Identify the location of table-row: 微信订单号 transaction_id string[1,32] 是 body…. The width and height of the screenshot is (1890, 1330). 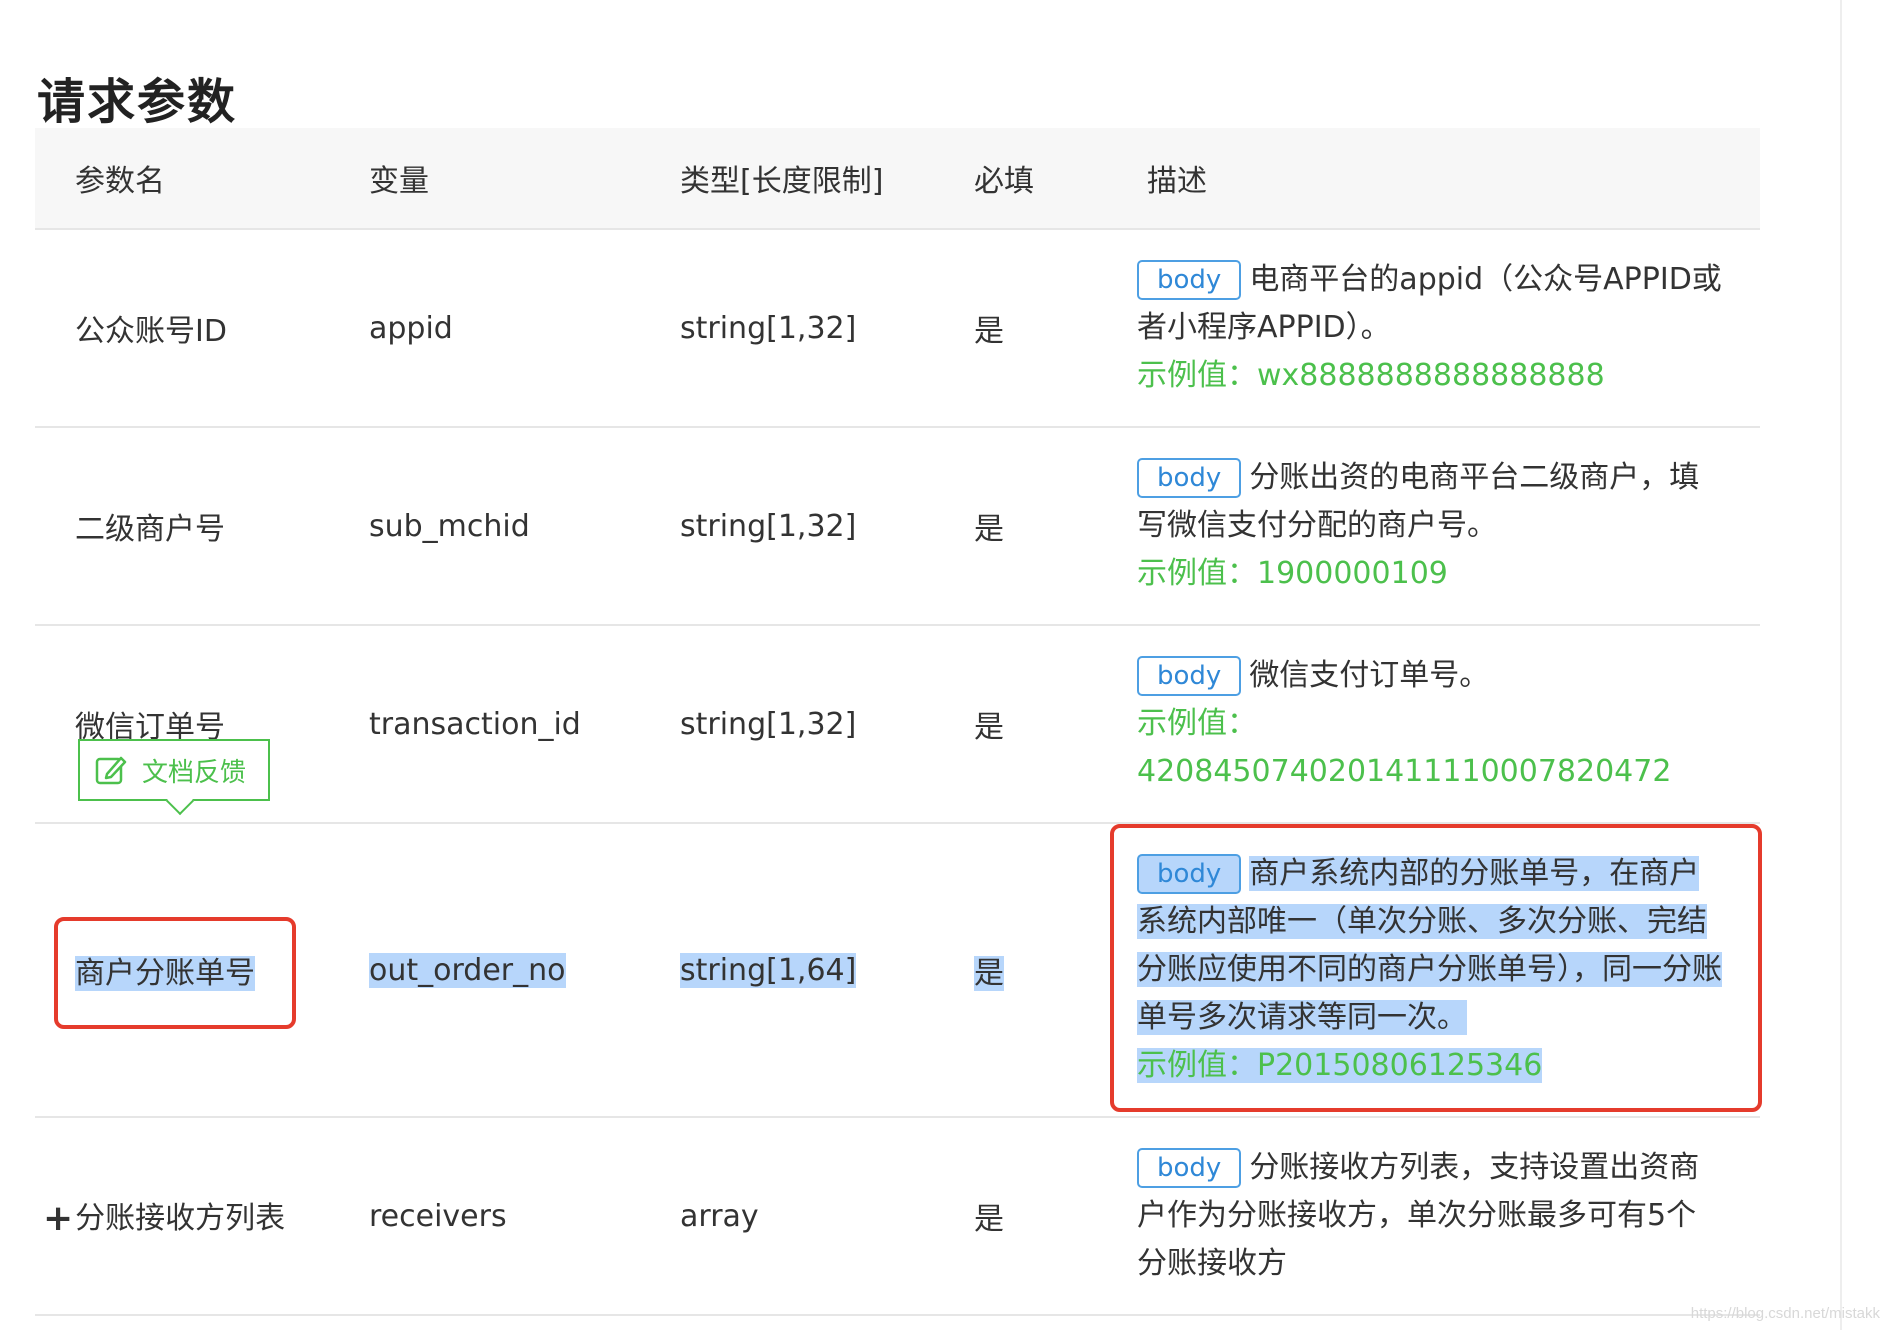
(897, 724).